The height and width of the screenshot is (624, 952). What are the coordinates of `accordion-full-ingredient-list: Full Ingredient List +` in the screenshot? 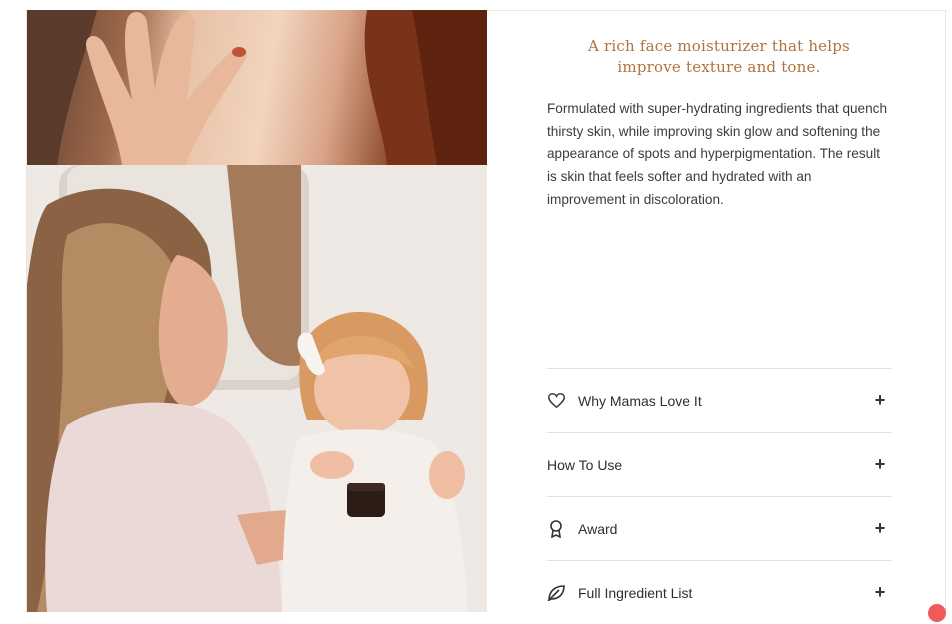 It's located at (719, 592).